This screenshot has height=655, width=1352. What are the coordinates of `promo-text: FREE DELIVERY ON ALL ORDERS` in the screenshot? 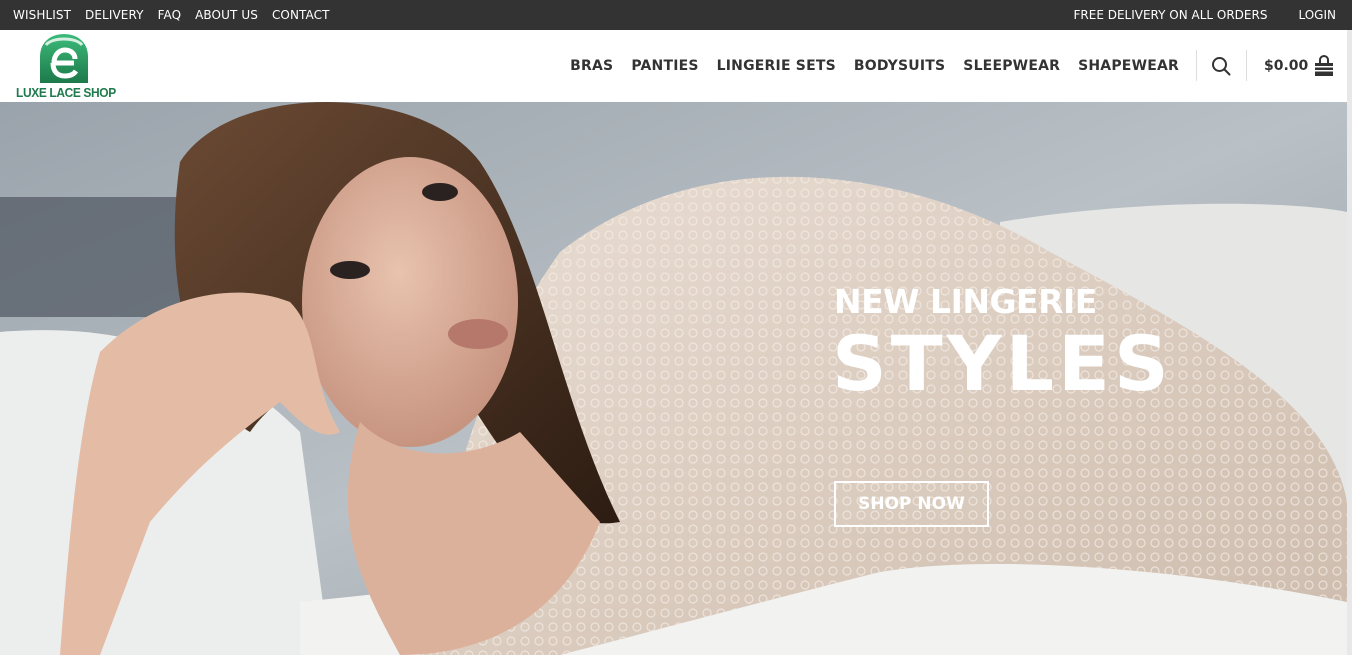 It's located at (1170, 15).